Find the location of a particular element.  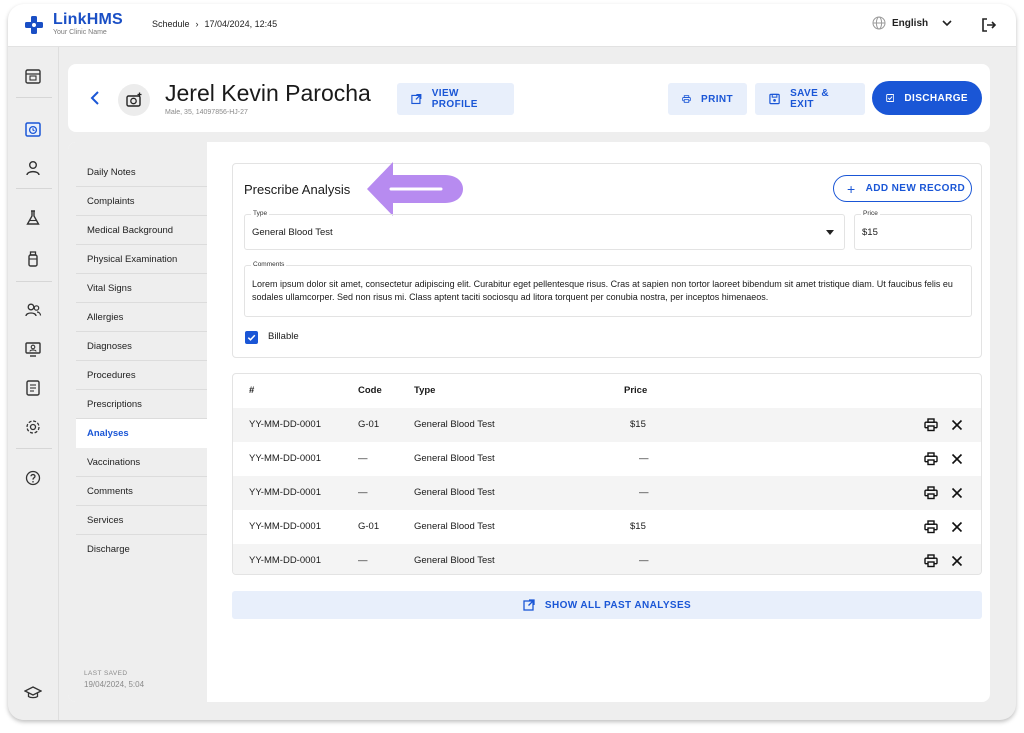

price-value: $15 is located at coordinates (870, 232).